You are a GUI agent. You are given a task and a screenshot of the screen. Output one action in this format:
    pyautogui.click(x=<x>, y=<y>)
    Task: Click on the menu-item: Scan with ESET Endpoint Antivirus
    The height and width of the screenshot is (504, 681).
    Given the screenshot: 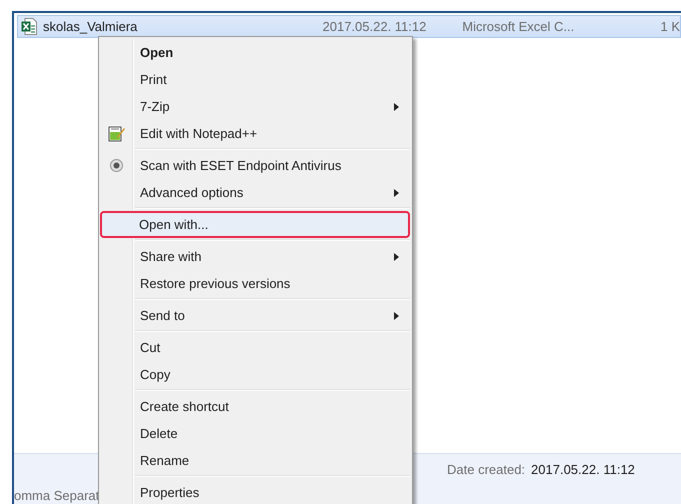 What is the action you would take?
    pyautogui.click(x=255, y=165)
    